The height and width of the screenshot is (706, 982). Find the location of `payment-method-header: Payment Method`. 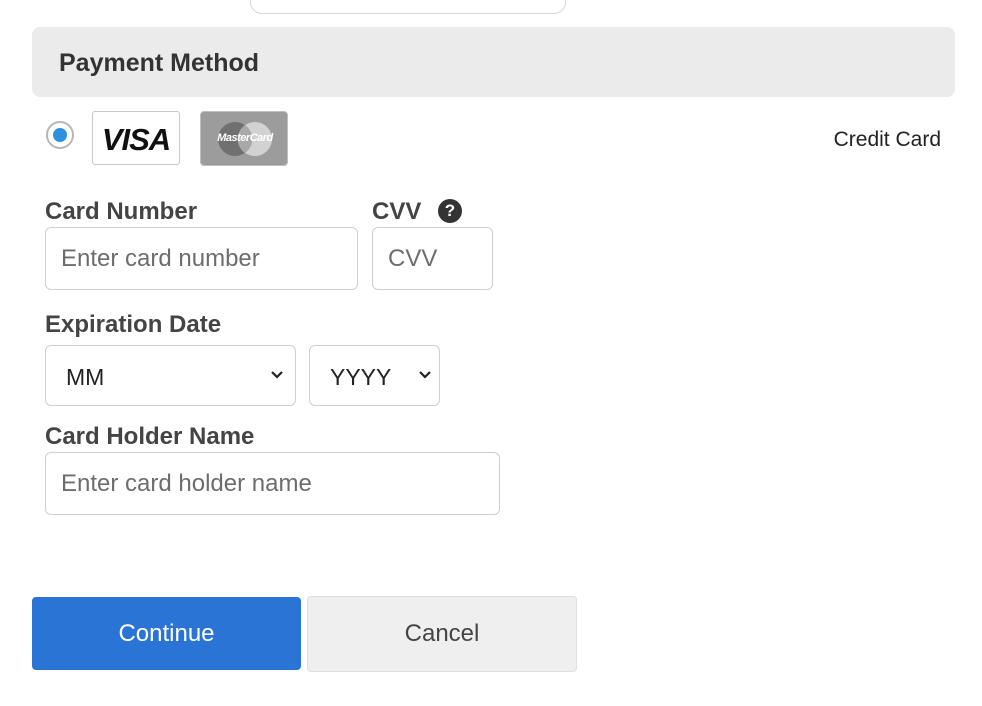

payment-method-header: Payment Method is located at coordinates (493, 62).